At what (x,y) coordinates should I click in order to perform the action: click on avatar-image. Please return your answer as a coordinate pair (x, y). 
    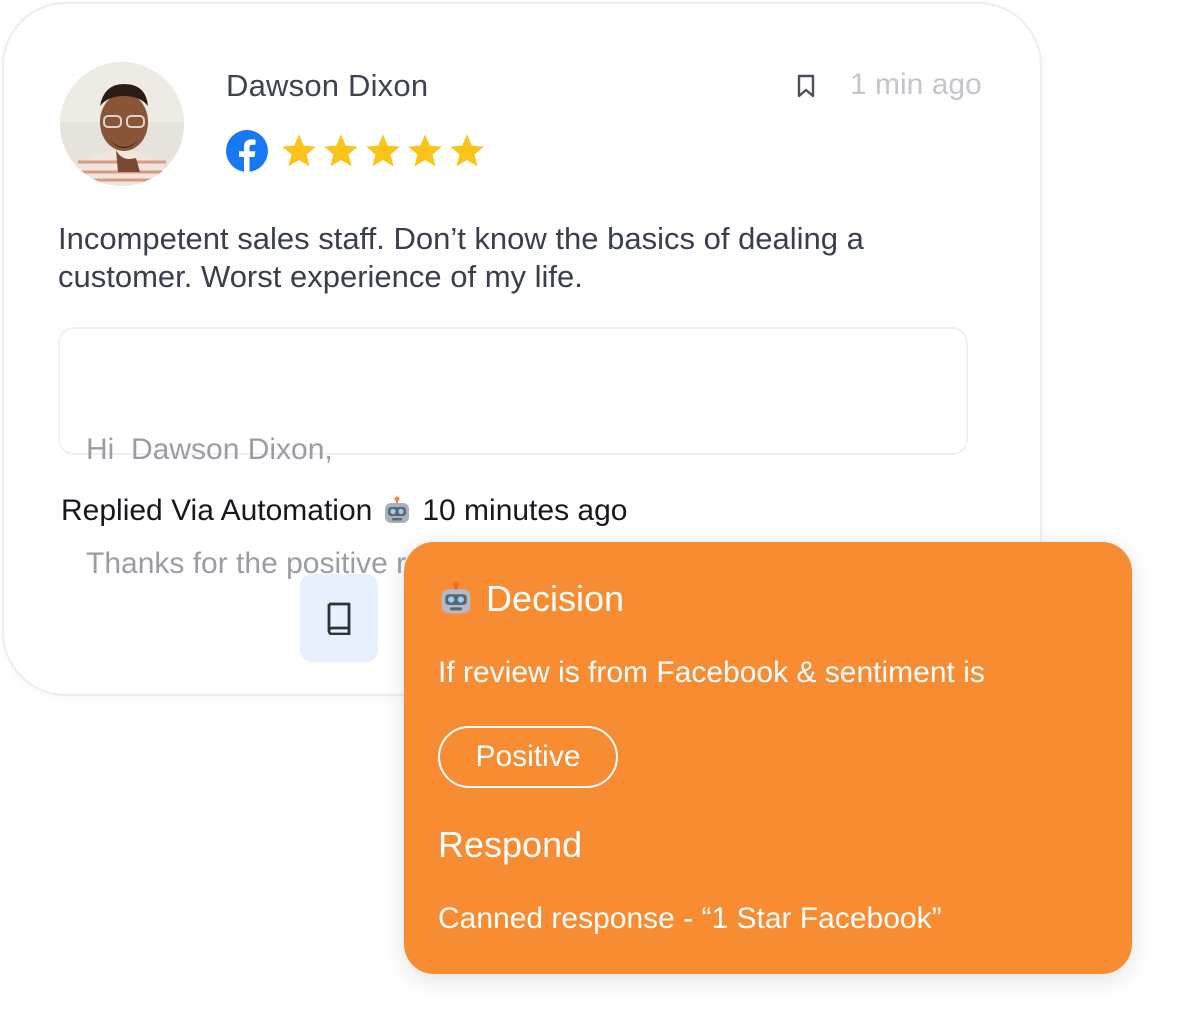
    Looking at the image, I should click on (122, 124).